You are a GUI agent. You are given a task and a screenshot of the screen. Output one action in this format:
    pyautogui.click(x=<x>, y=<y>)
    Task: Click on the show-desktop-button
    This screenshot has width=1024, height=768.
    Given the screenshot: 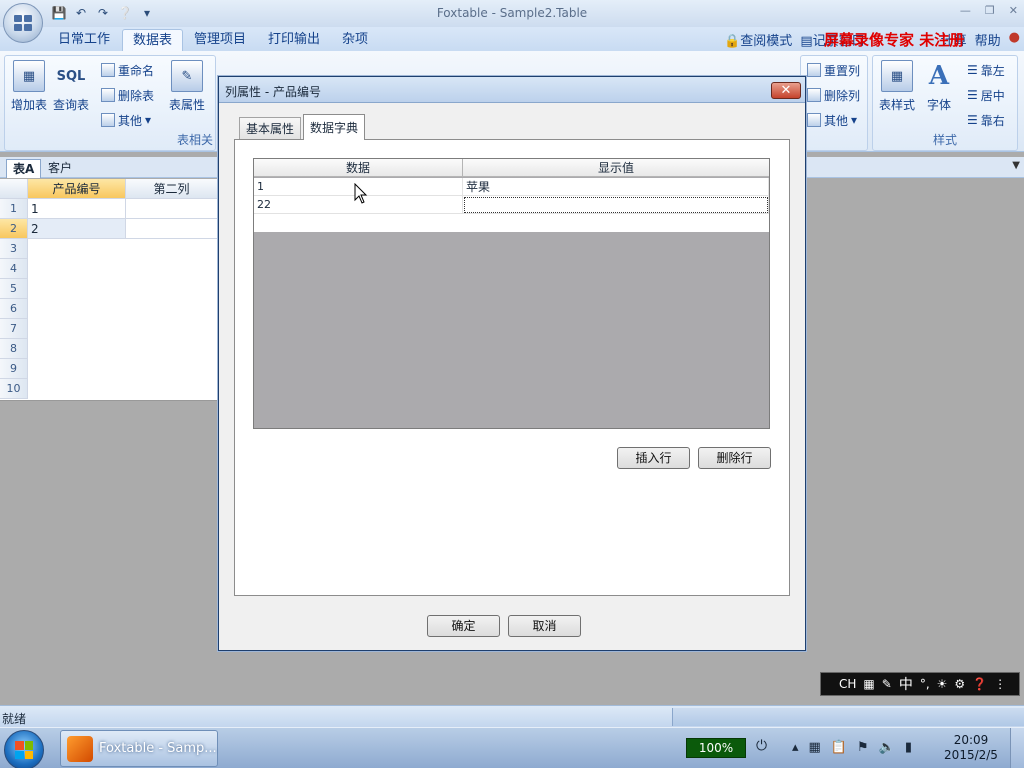 What is the action you would take?
    pyautogui.click(x=1017, y=748)
    